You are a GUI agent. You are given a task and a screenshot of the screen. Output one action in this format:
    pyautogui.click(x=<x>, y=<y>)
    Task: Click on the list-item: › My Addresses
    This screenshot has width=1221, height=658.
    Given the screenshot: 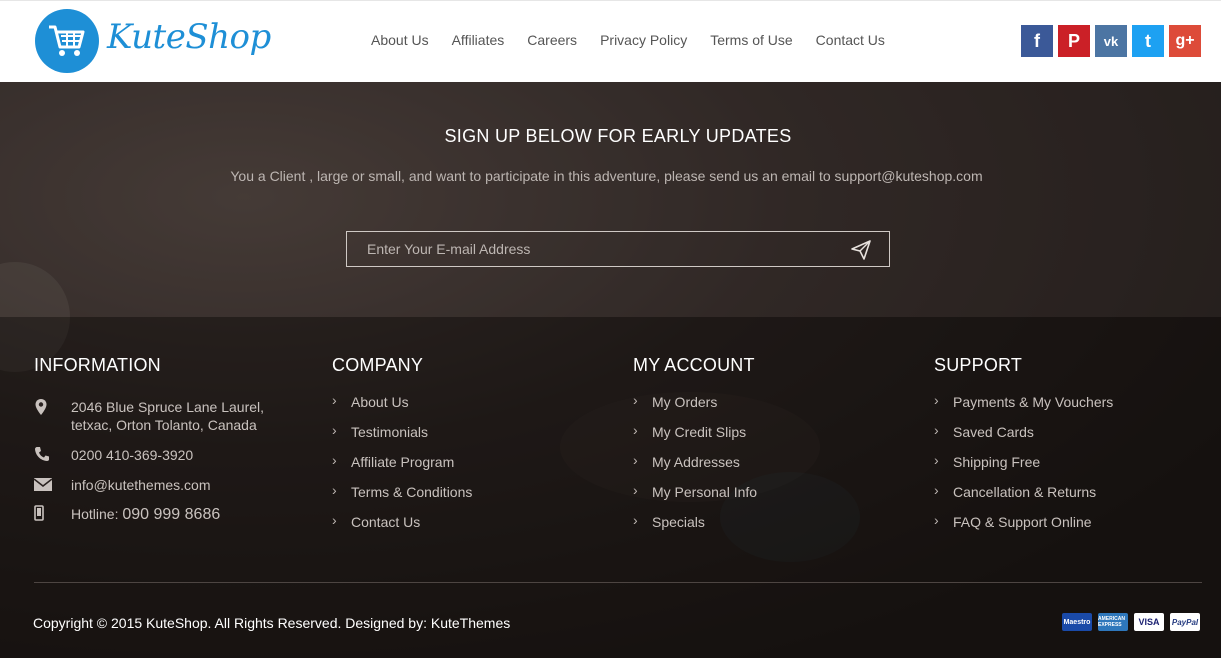 What is the action you would take?
    pyautogui.click(x=695, y=468)
    